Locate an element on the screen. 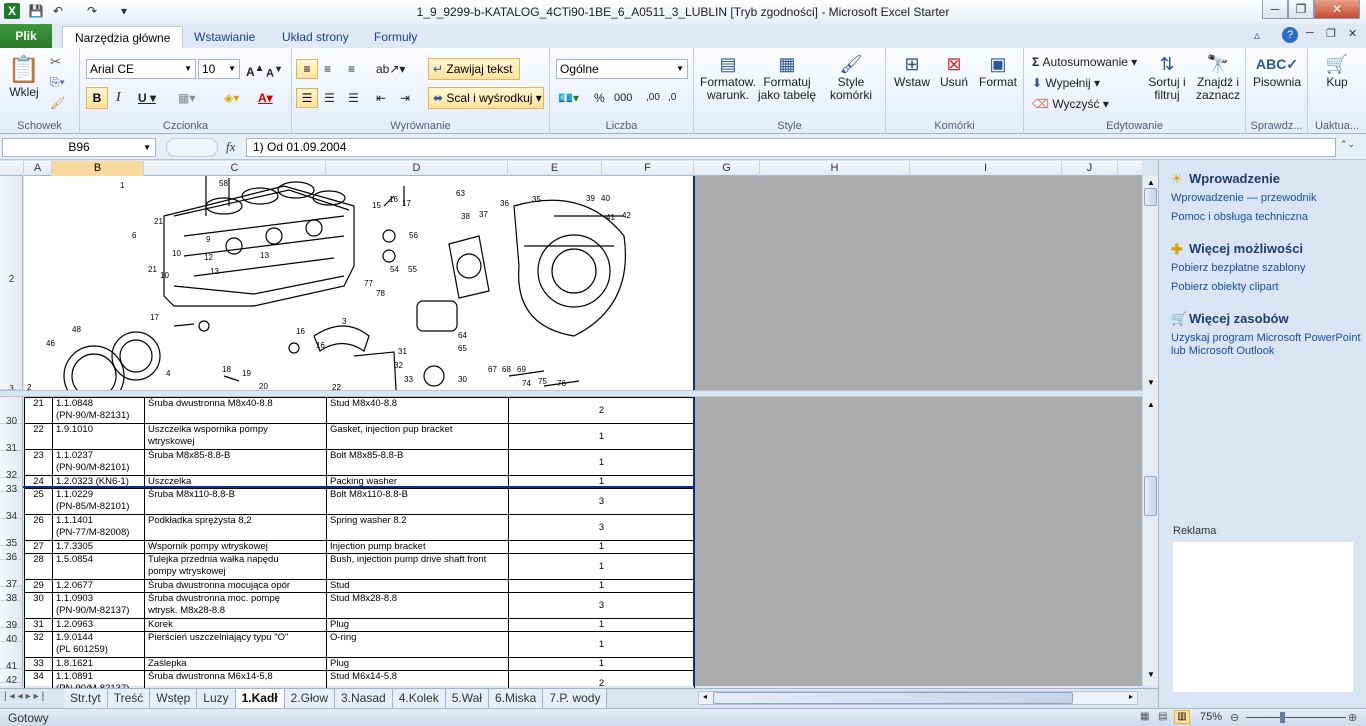  vertical-scrollbar: ▲ ▼ ▲ ▼ is located at coordinates (1150, 431).